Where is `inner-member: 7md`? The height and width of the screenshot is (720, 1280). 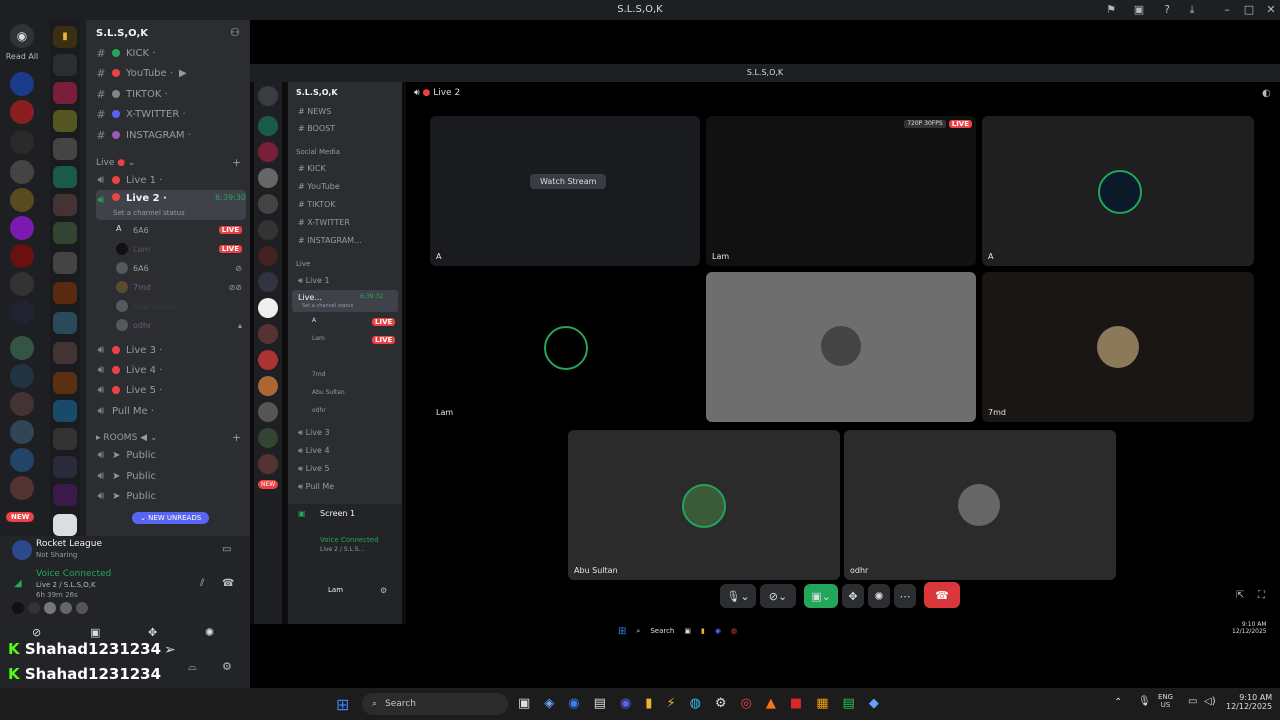 inner-member: 7md is located at coordinates (318, 374).